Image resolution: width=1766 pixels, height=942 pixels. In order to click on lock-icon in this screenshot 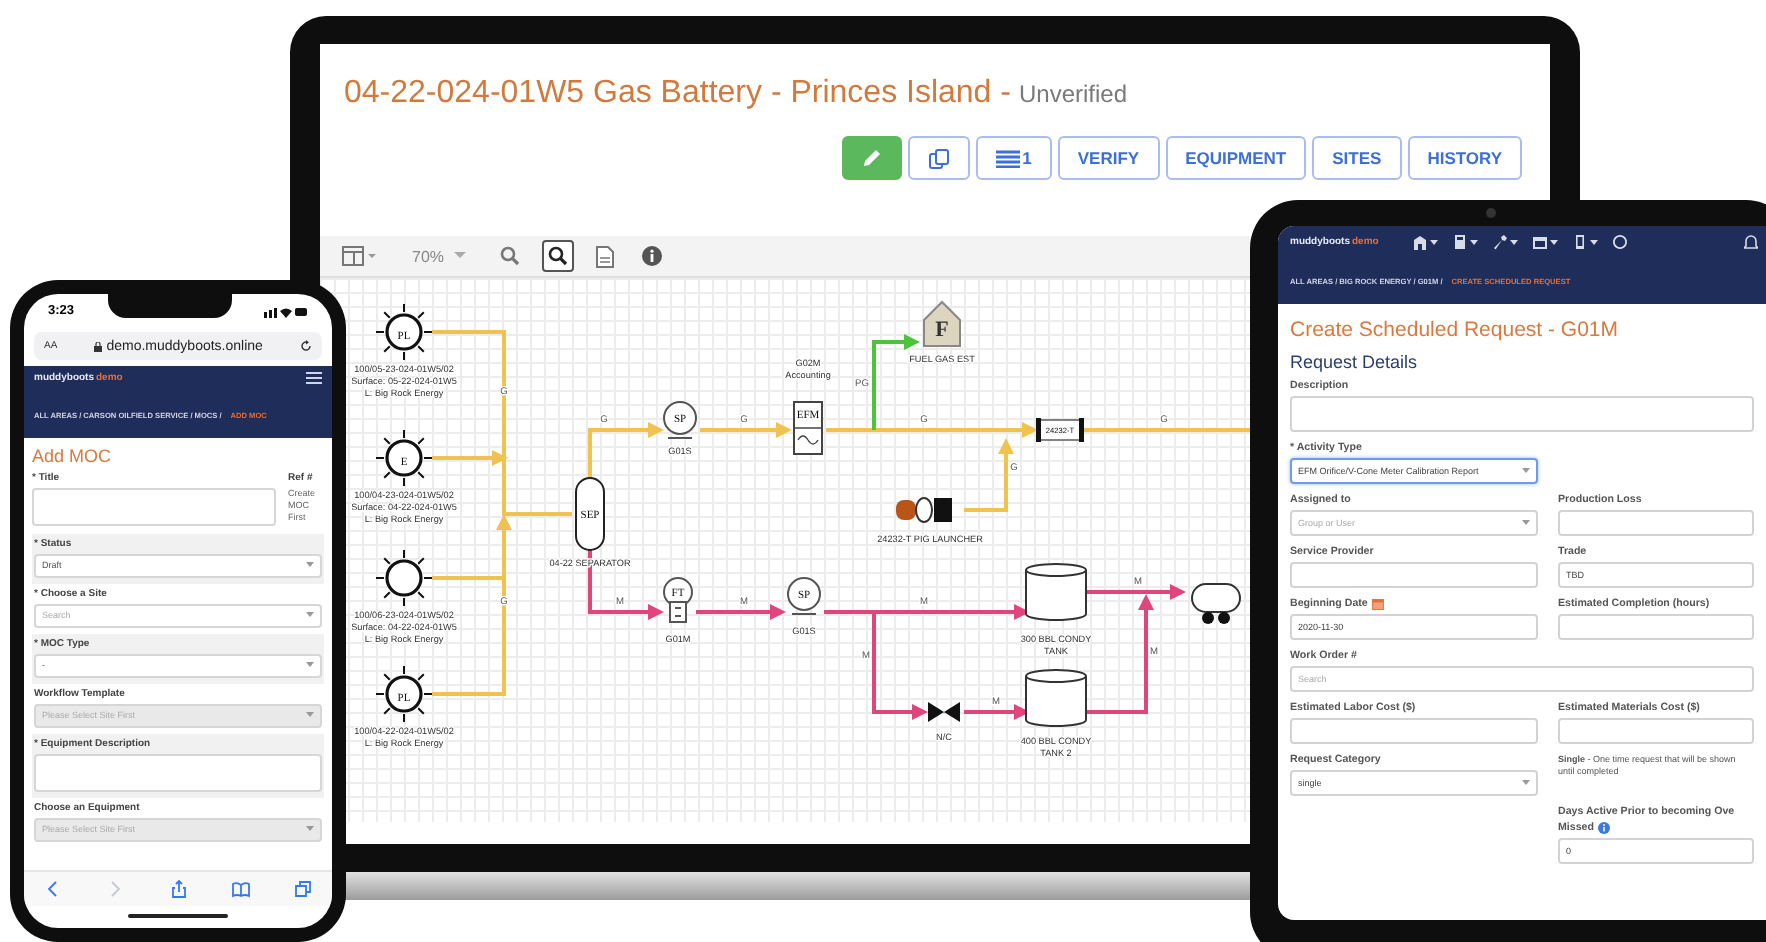, I will do `click(98, 346)`.